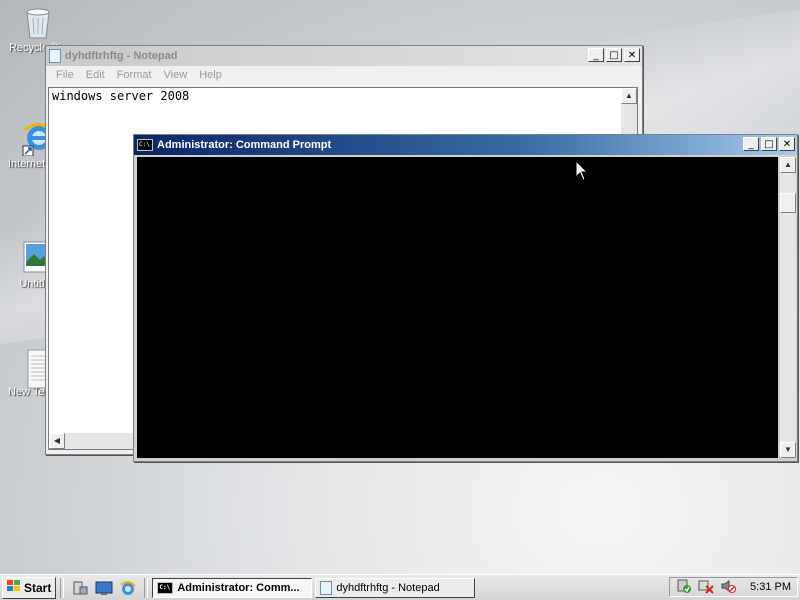 This screenshot has height=600, width=800. Describe the element at coordinates (95, 75) in the screenshot. I see `menu-edit: Edit` at that location.